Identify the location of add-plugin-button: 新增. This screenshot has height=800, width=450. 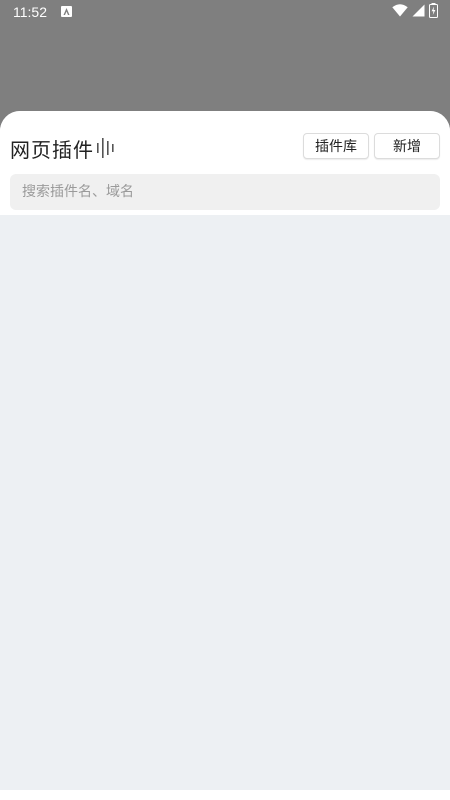
(407, 146).